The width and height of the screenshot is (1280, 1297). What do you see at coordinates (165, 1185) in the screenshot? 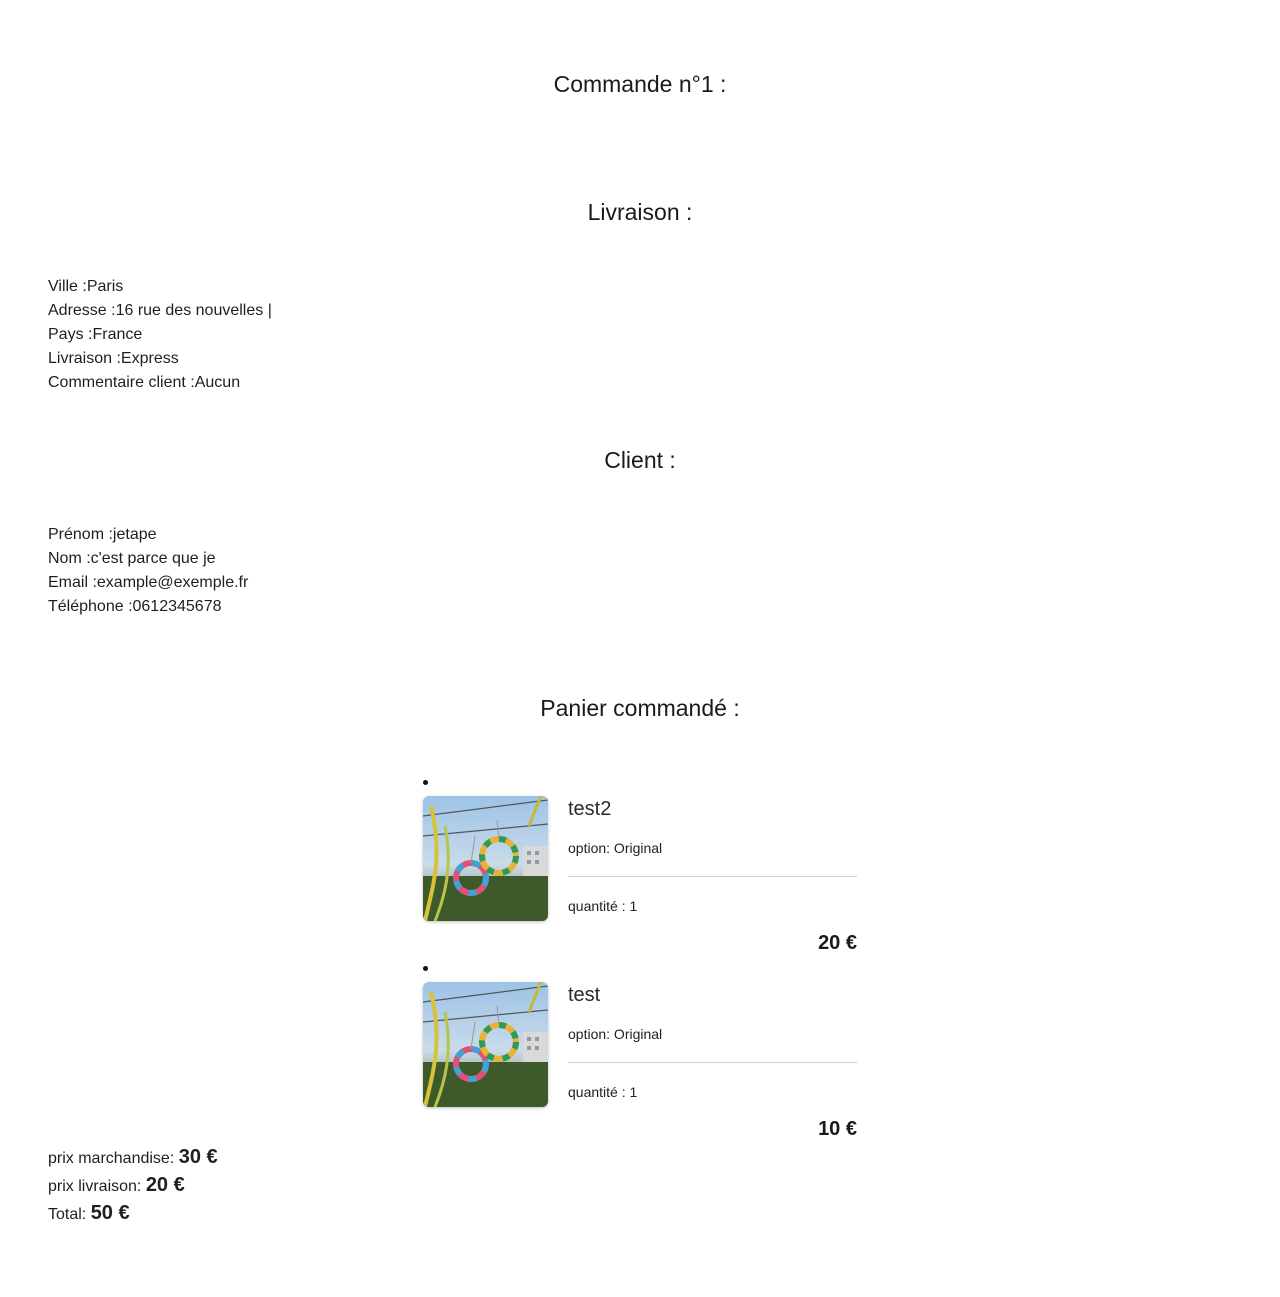
I see `shipping-price-value: 20 €` at bounding box center [165, 1185].